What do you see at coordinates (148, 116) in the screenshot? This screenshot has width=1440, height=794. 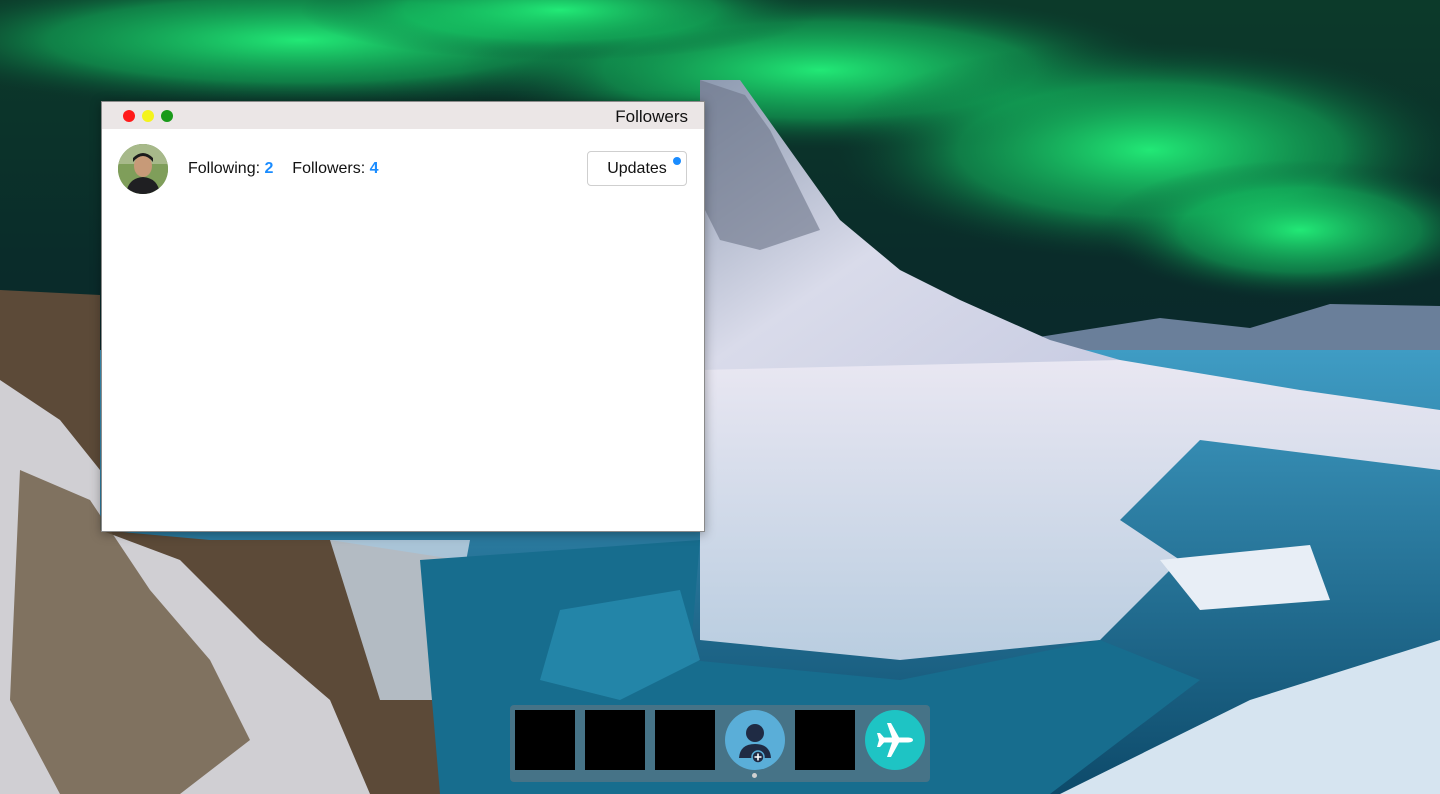 I see `minimize-button` at bounding box center [148, 116].